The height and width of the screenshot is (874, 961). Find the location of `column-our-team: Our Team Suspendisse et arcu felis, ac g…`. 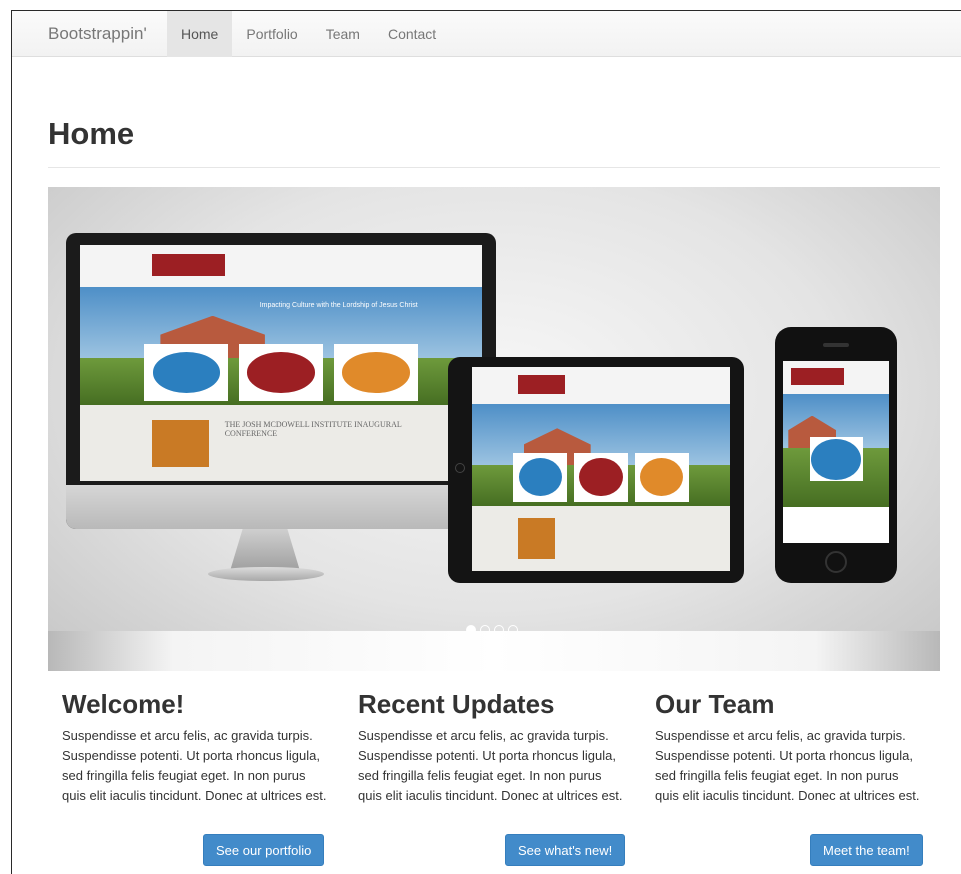

column-our-team: Our Team Suspendisse et arcu felis, ac g… is located at coordinates (789, 747).